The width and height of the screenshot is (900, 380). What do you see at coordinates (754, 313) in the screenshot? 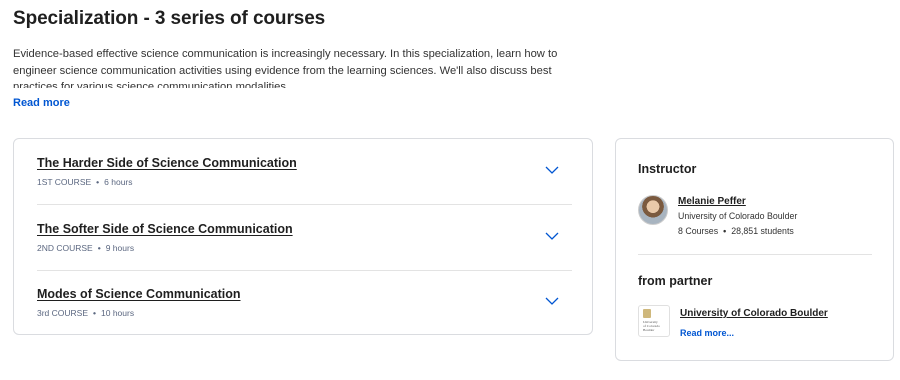
I see `partner-name: University of Colorado Boulder` at bounding box center [754, 313].